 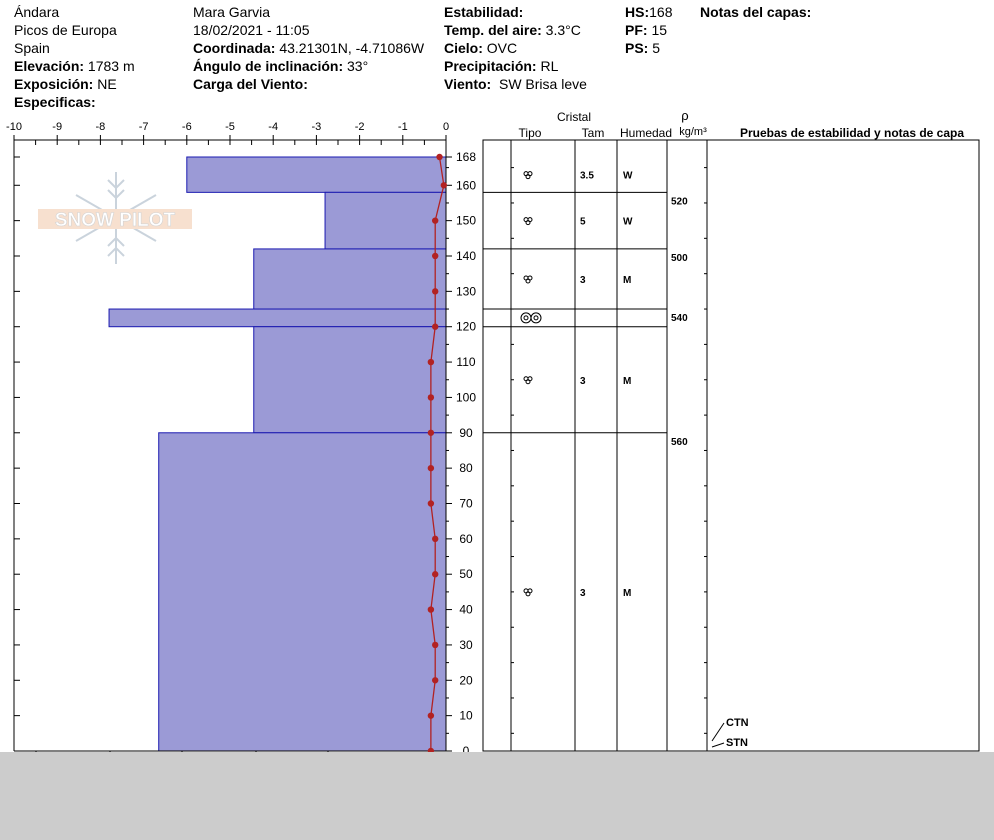 What do you see at coordinates (14, 127) in the screenshot?
I see `temp-tick-label: -10` at bounding box center [14, 127].